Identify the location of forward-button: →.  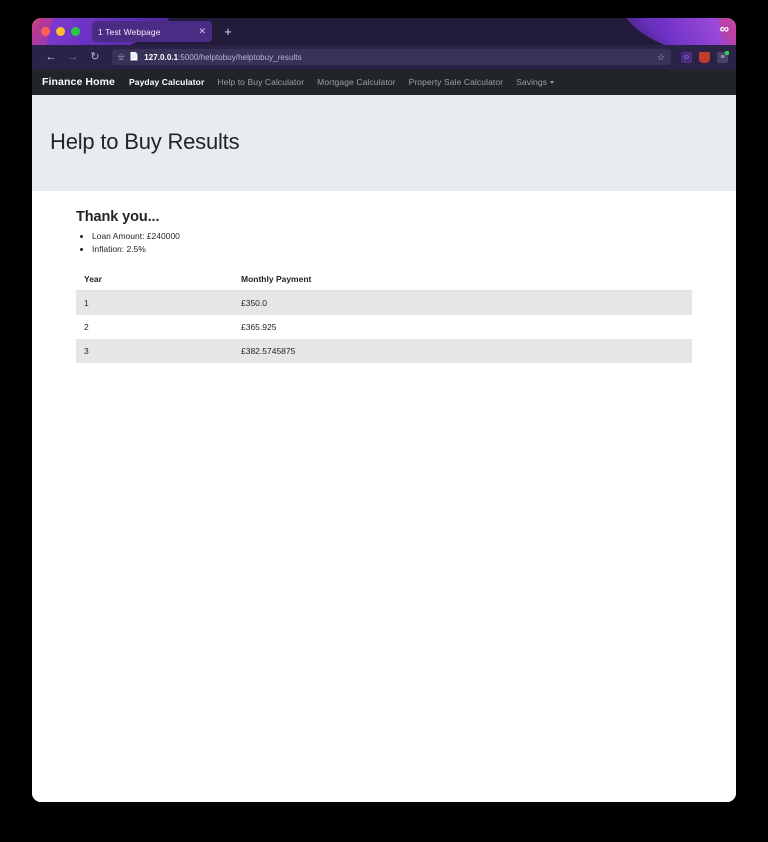
(73, 57).